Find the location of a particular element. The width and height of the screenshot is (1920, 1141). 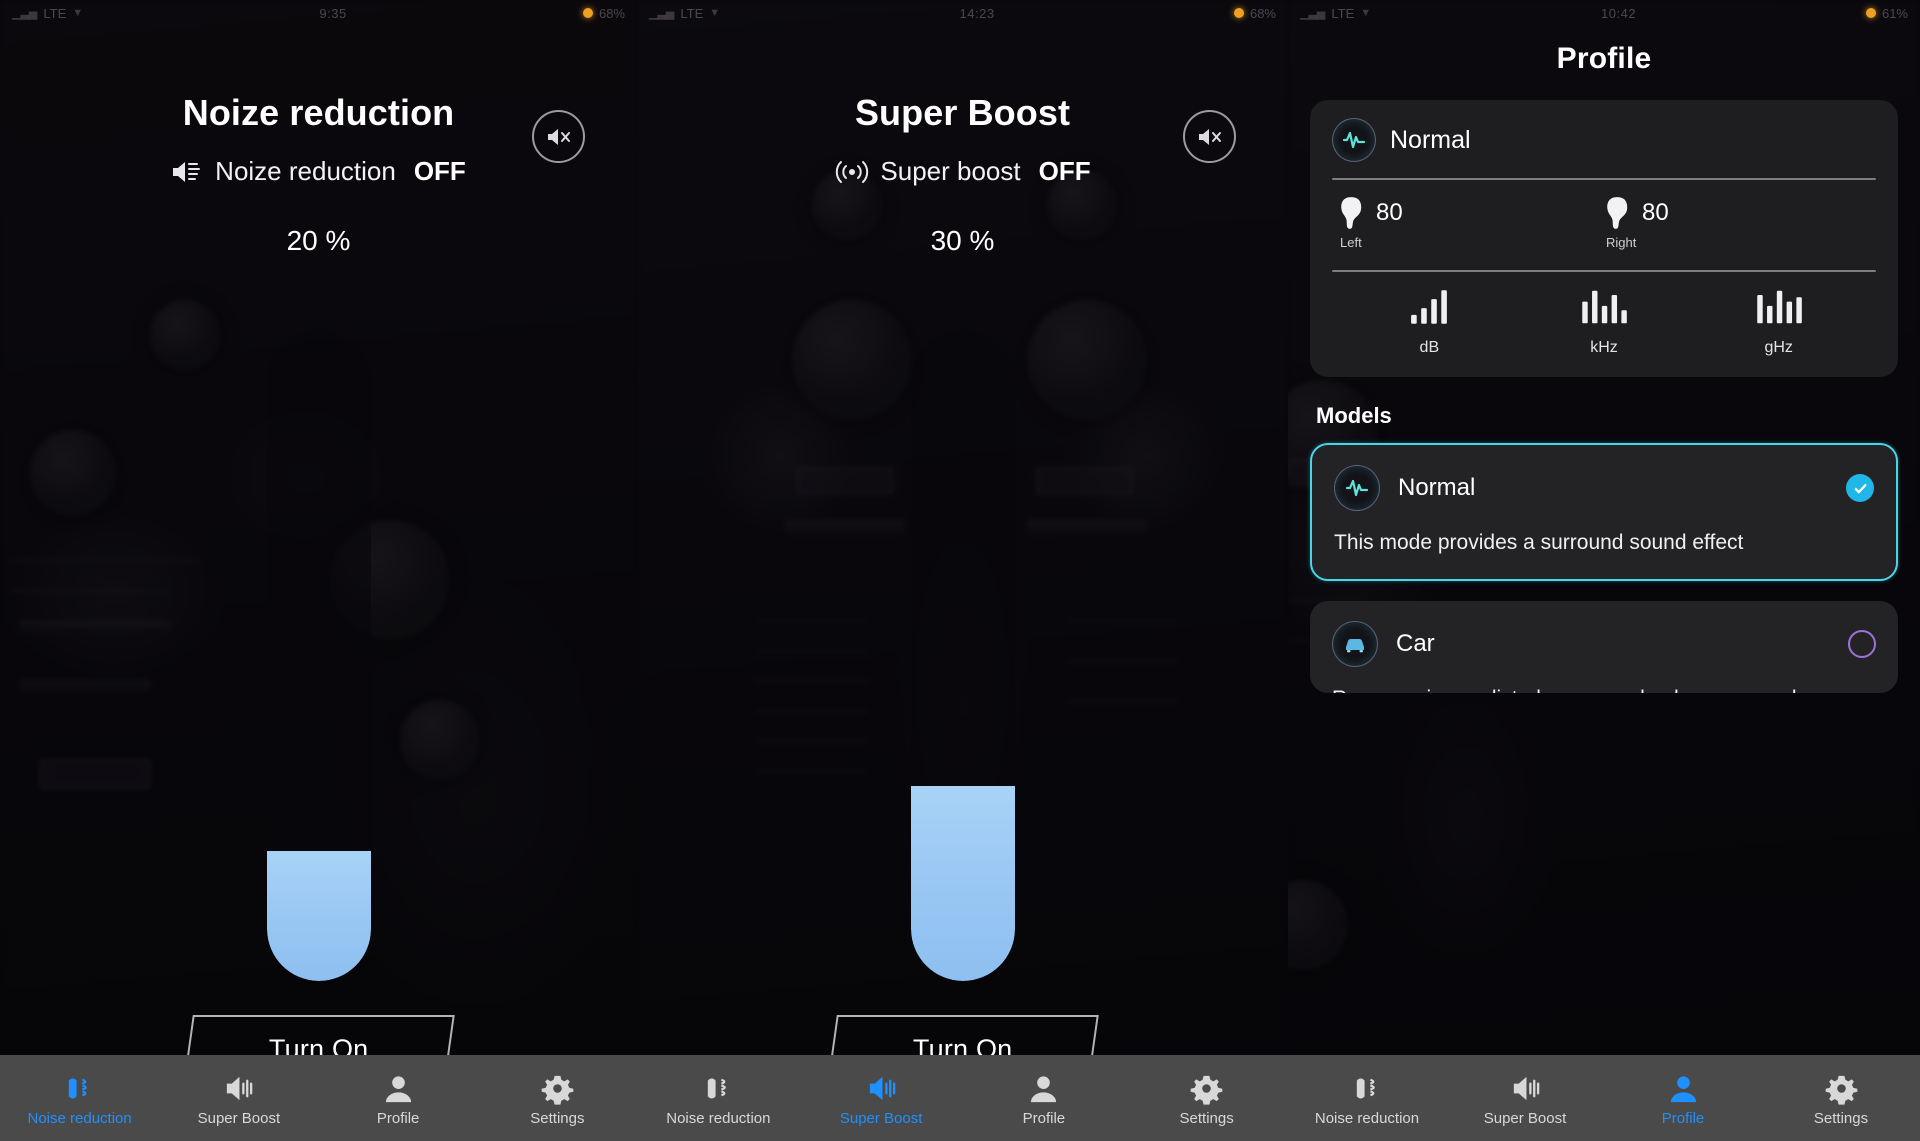

eq-band-db: dB is located at coordinates (1429, 322).